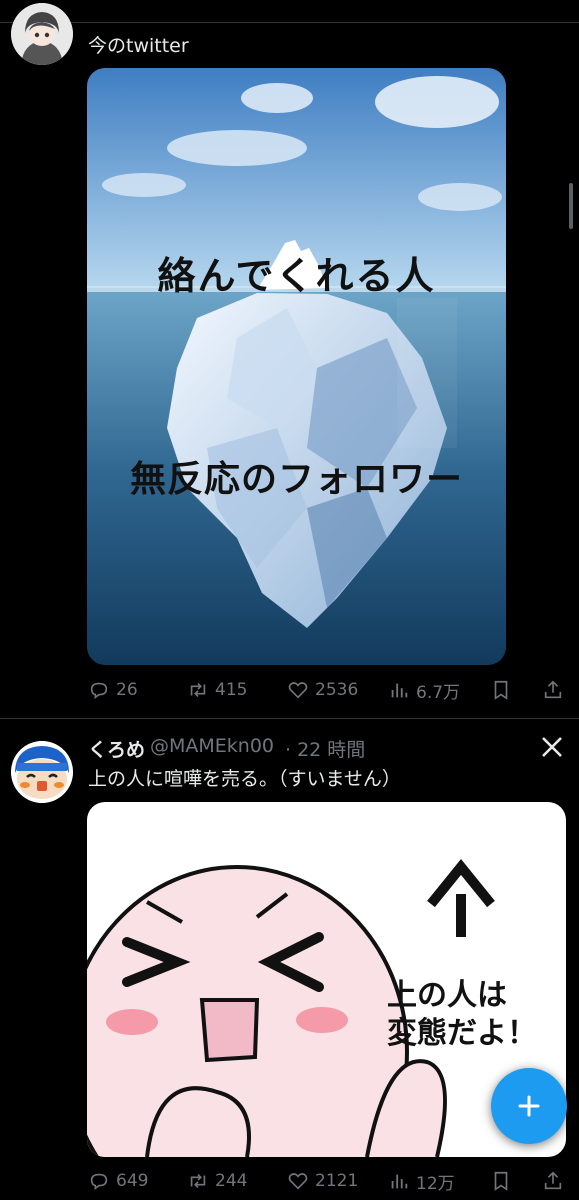 Image resolution: width=579 pixels, height=1200 pixels. What do you see at coordinates (289, 718) in the screenshot?
I see `tweet-divider` at bounding box center [289, 718].